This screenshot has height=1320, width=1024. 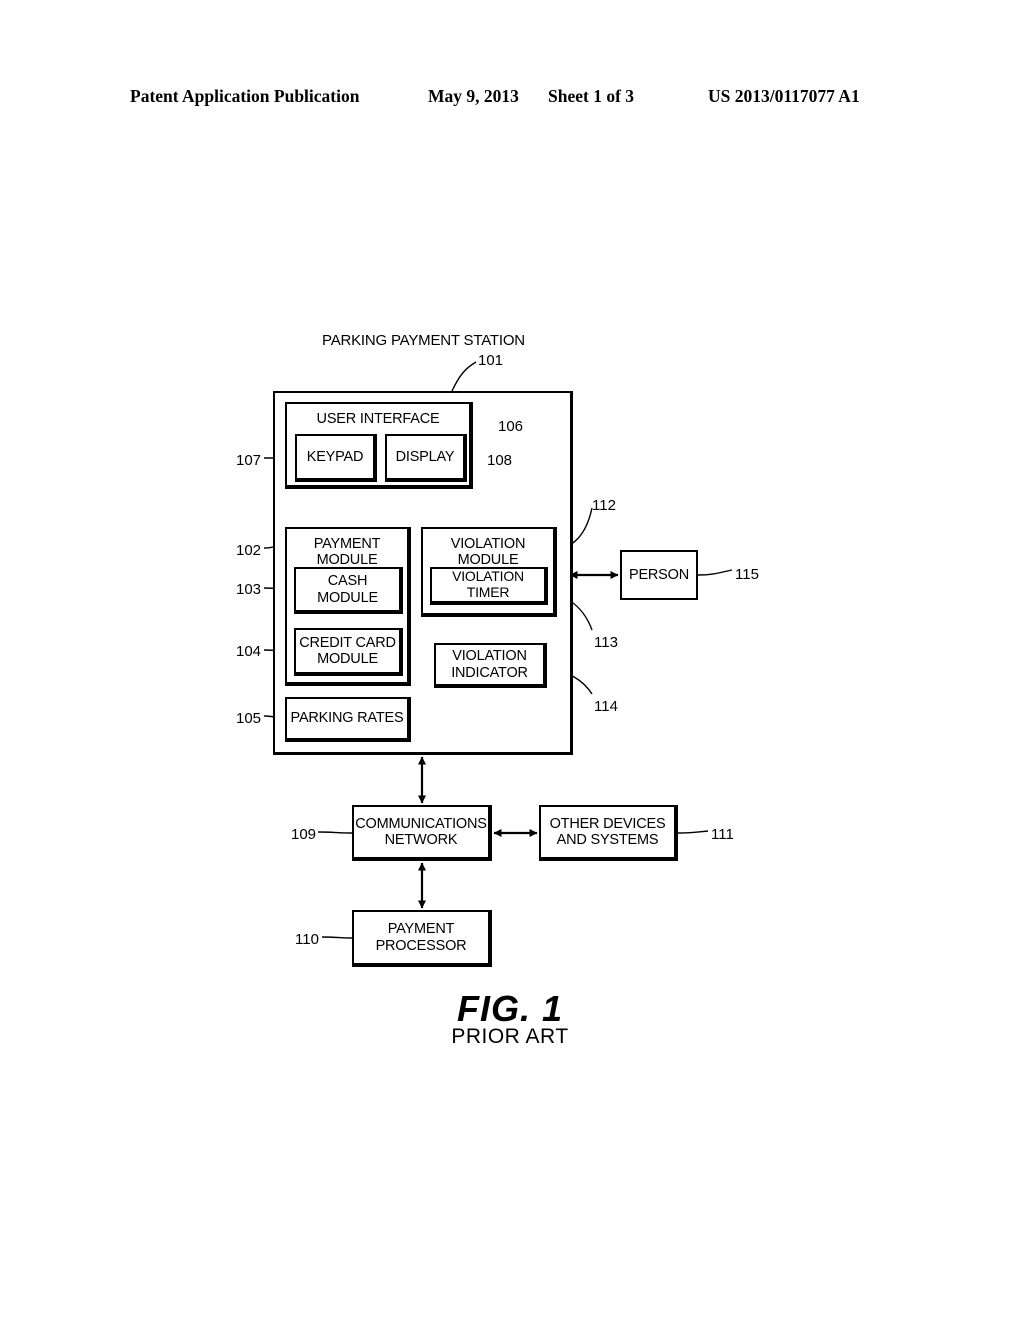 I want to click on display-label: DISPLAY, so click(x=425, y=456).